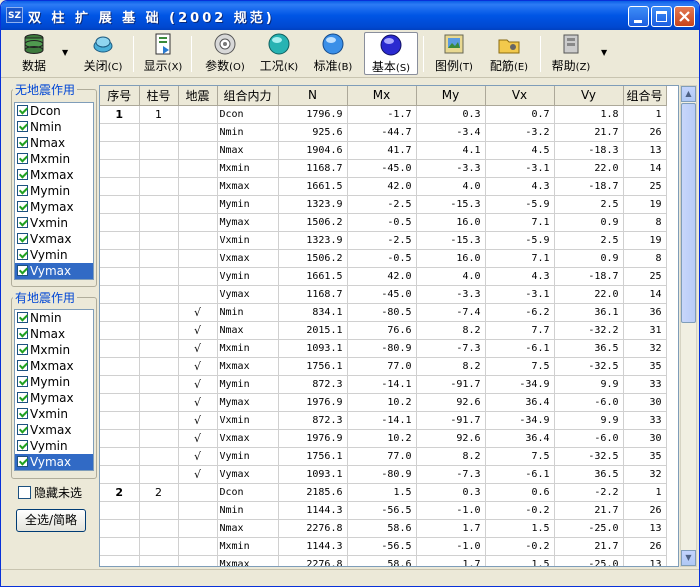 The width and height of the screenshot is (700, 587). I want to click on no-seismic-item: Dcon, so click(54, 111).